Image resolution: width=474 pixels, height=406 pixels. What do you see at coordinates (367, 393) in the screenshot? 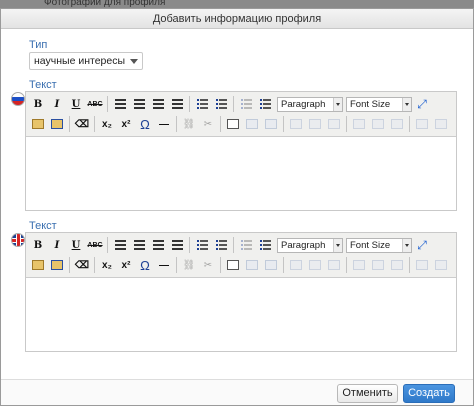
I see `cancel-button: Отменить` at bounding box center [367, 393].